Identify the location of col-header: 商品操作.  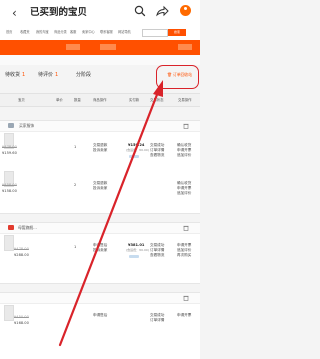
(100, 100).